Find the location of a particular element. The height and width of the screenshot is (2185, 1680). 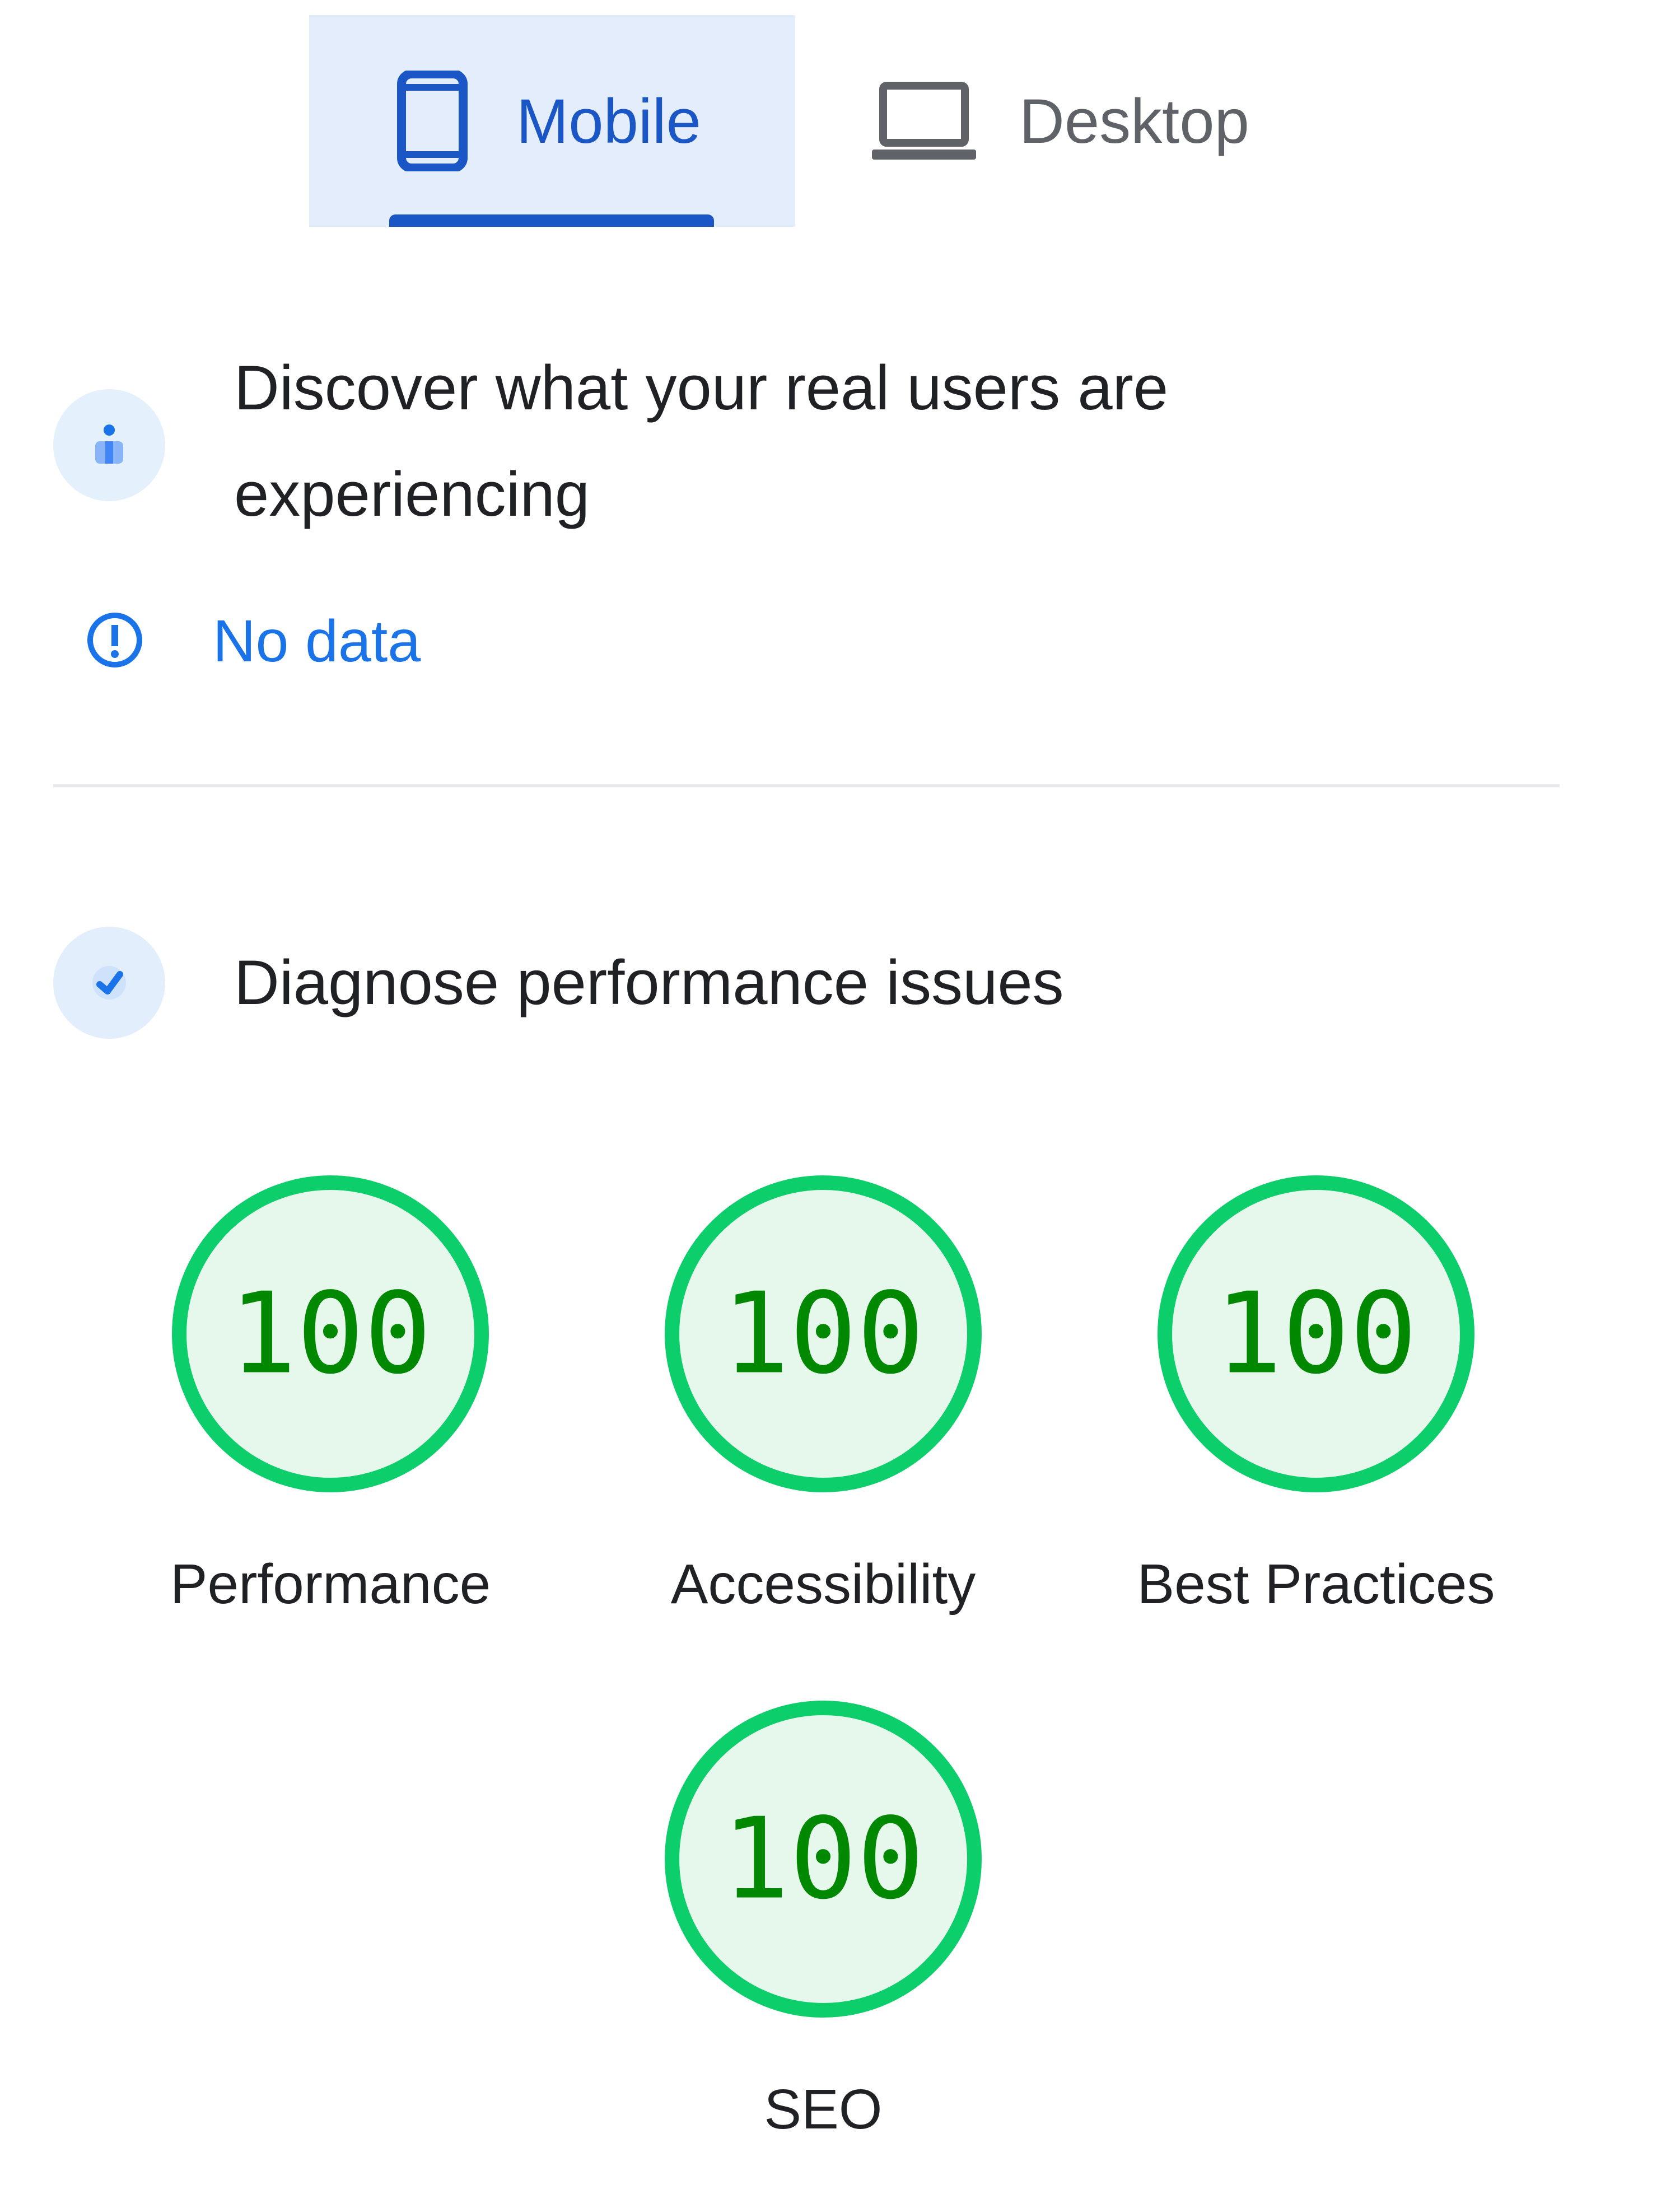

people-icon is located at coordinates (109, 445).